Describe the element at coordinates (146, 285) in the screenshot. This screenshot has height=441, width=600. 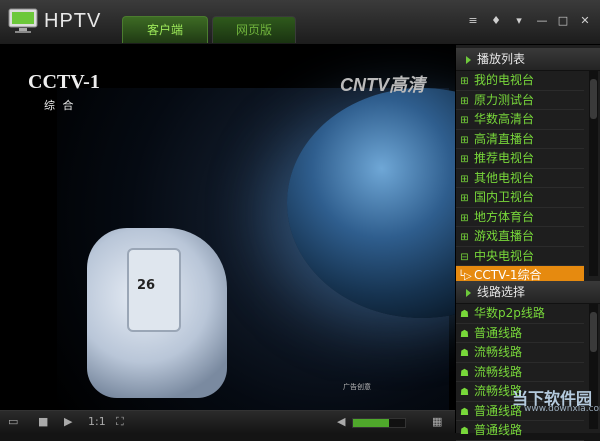
I see `phone-reading: 26` at that location.